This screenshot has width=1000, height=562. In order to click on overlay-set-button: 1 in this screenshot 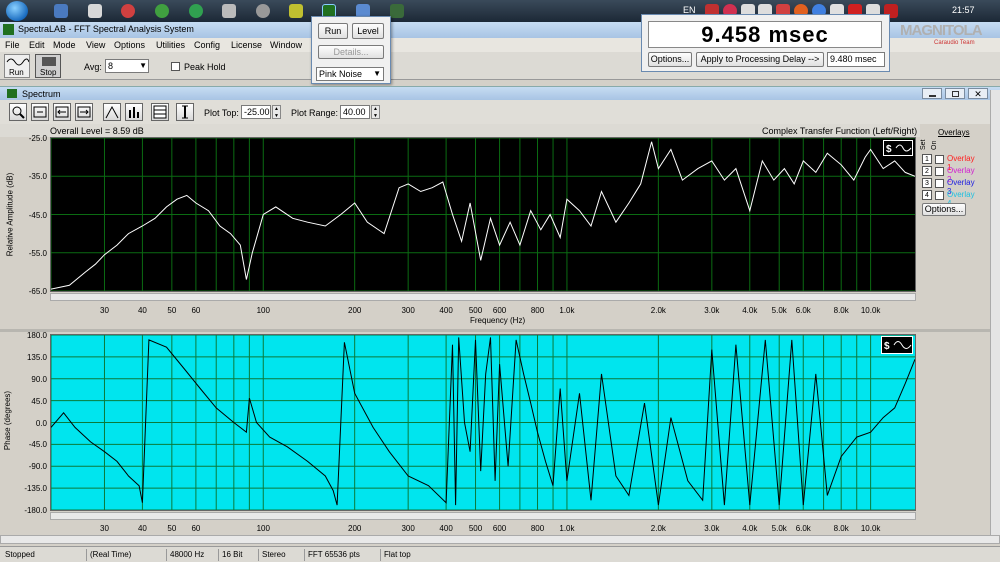, I will do `click(927, 159)`.